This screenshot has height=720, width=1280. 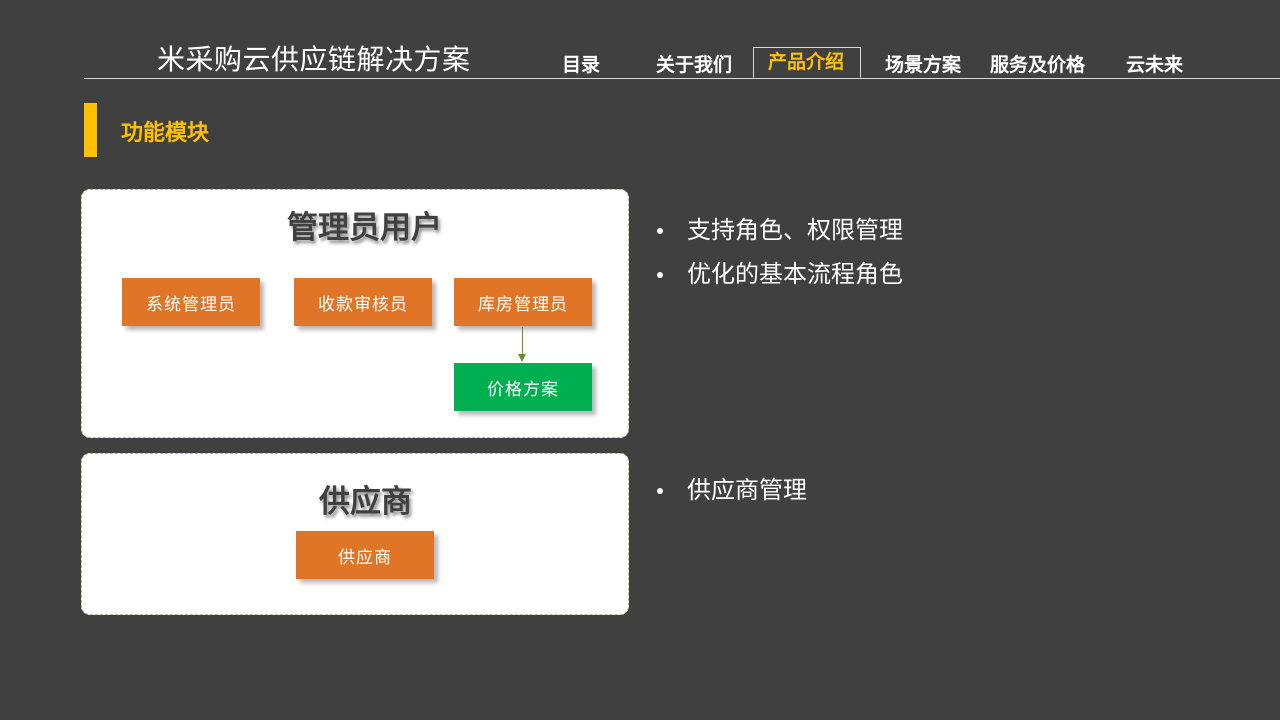 I want to click on supplier-panel: 供应商 供应商, so click(x=355, y=534).